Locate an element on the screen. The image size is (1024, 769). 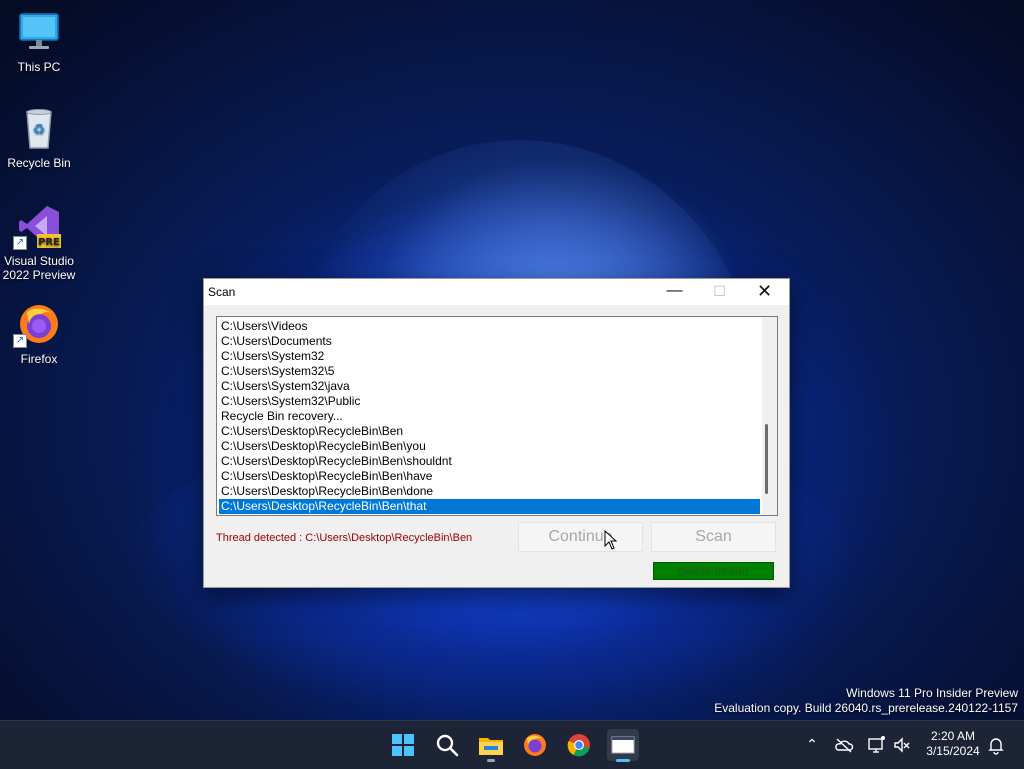
onedrive-icon is located at coordinates (844, 745).